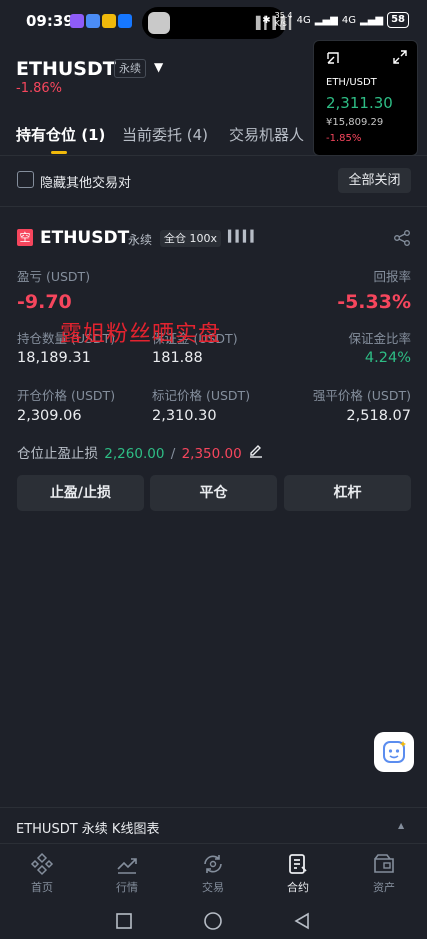 The image size is (427, 939). I want to click on markets-icon, so click(127, 866).